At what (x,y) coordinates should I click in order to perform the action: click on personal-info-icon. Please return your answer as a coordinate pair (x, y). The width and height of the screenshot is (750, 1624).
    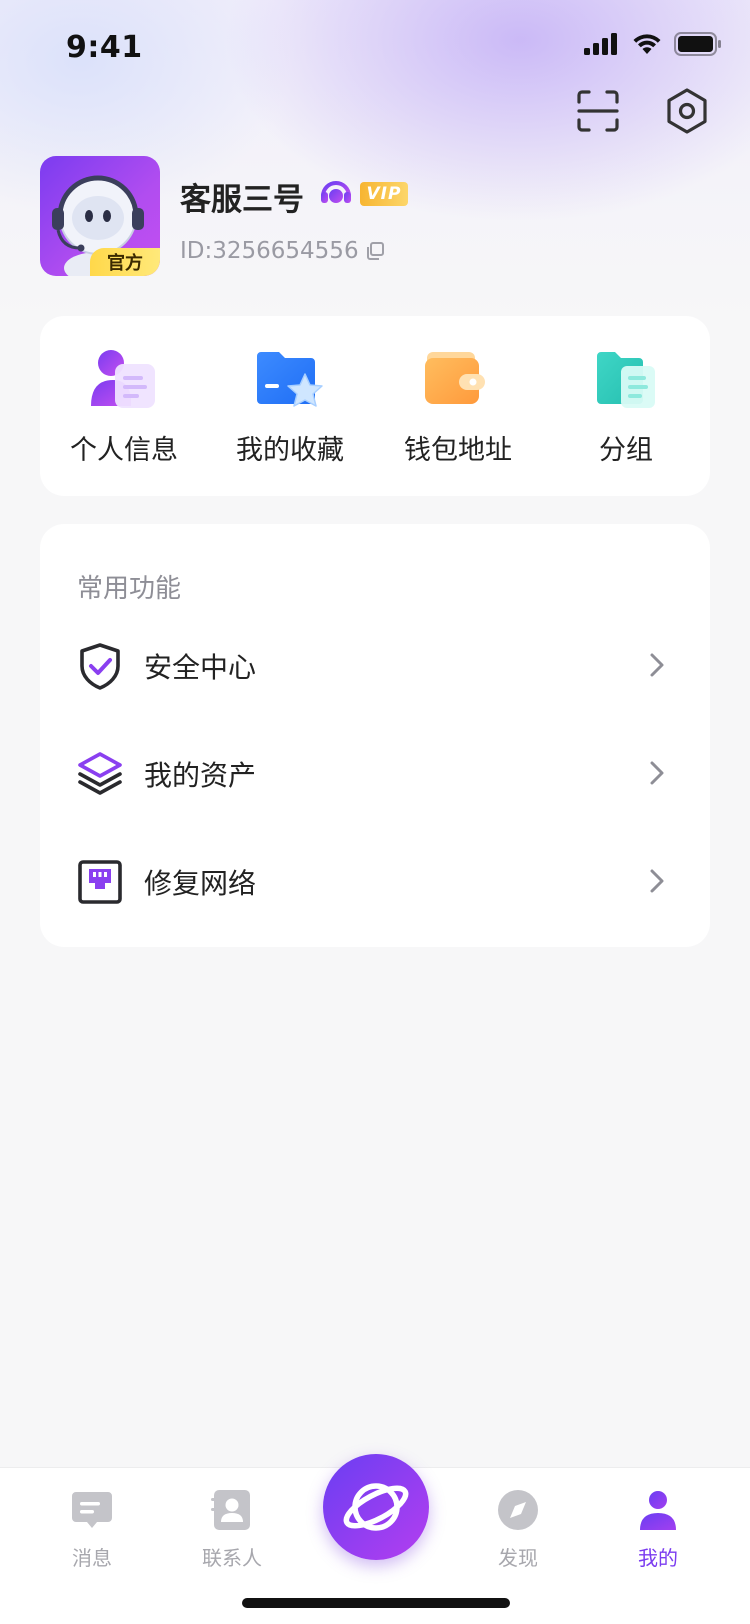
    Looking at the image, I should click on (123, 379).